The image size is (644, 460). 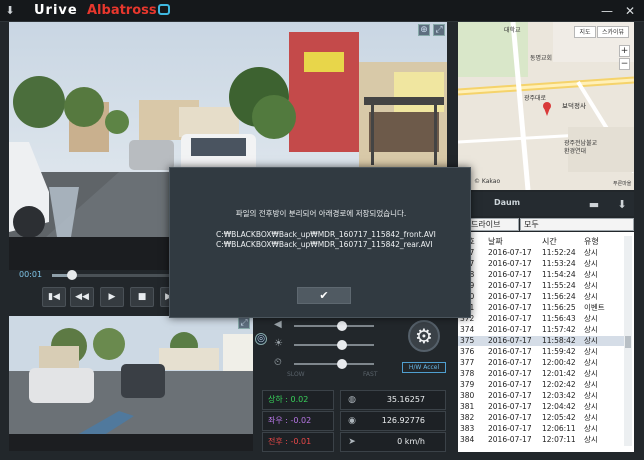 What do you see at coordinates (559, 439) in the screenshot?
I see `row-time: 12:07:11` at bounding box center [559, 439].